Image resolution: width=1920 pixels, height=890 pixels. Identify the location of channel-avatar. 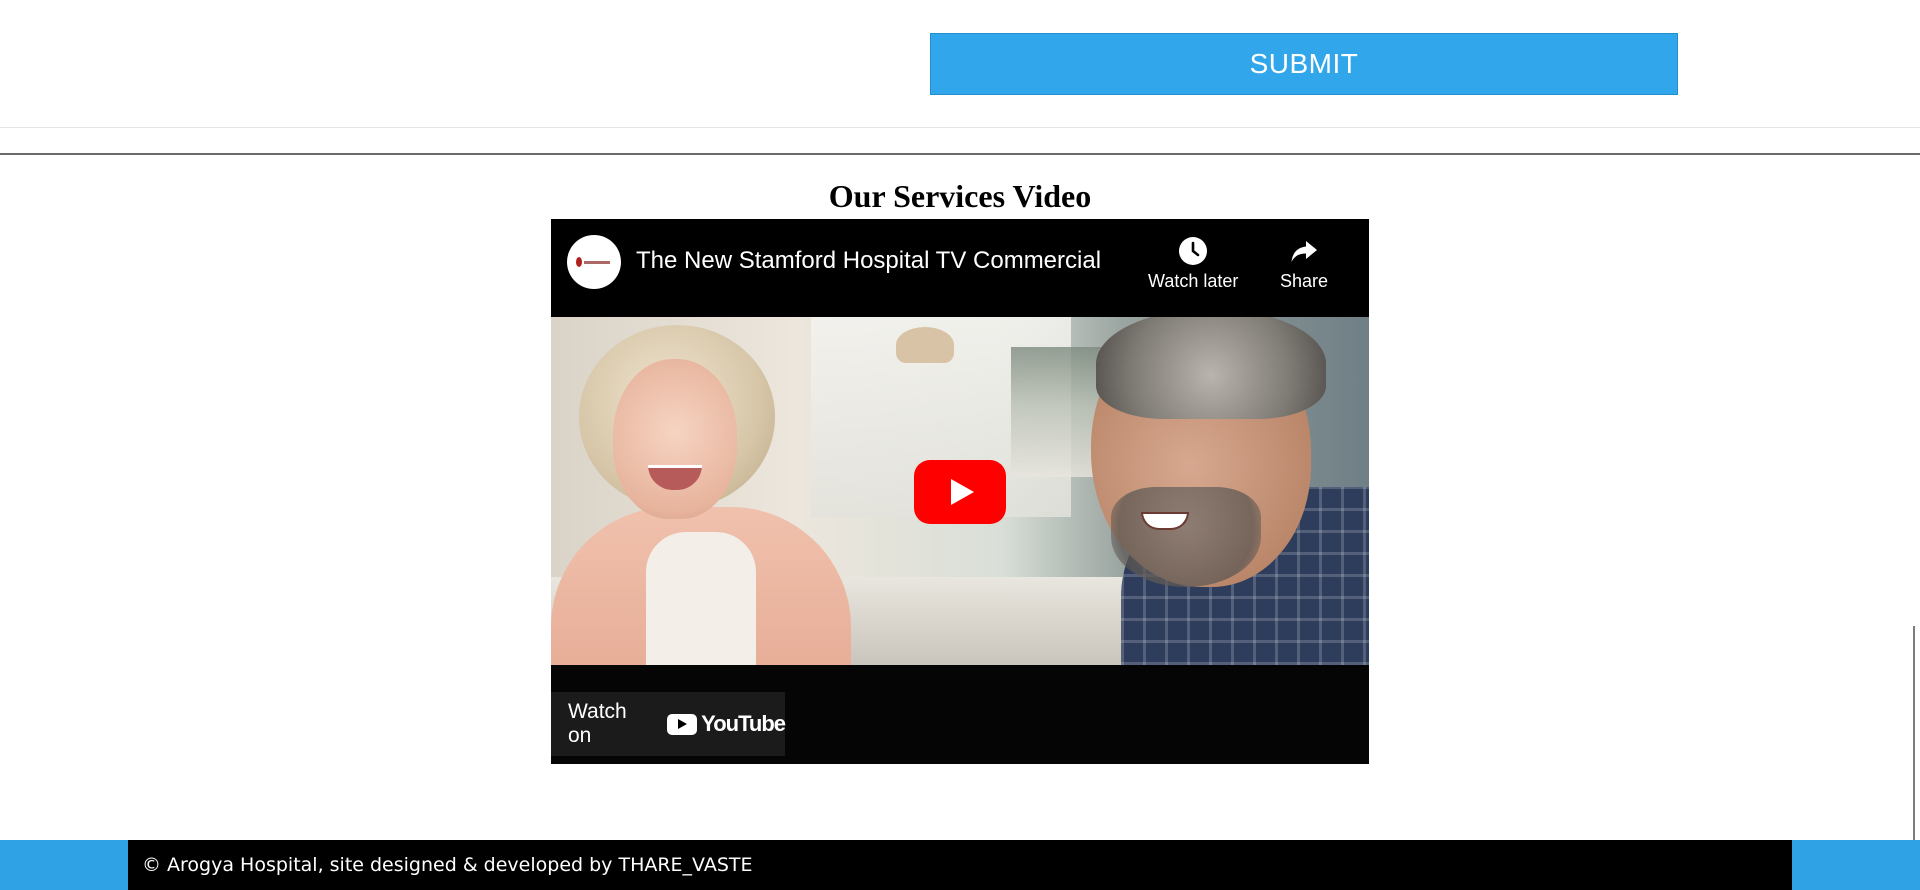
(594, 262).